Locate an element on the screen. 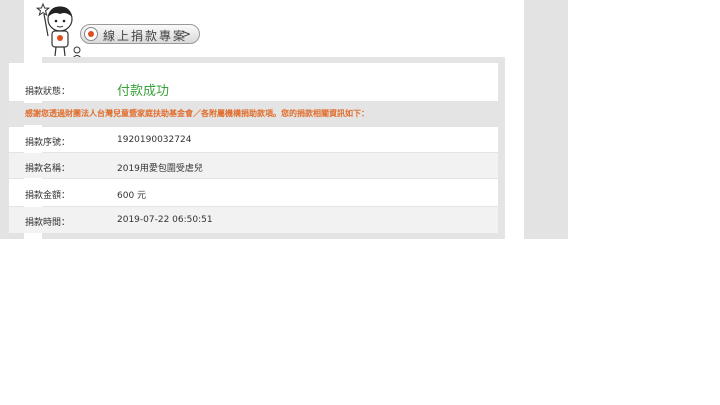  donation-name-value: 2019用愛包圍受虐兒 is located at coordinates (160, 169).